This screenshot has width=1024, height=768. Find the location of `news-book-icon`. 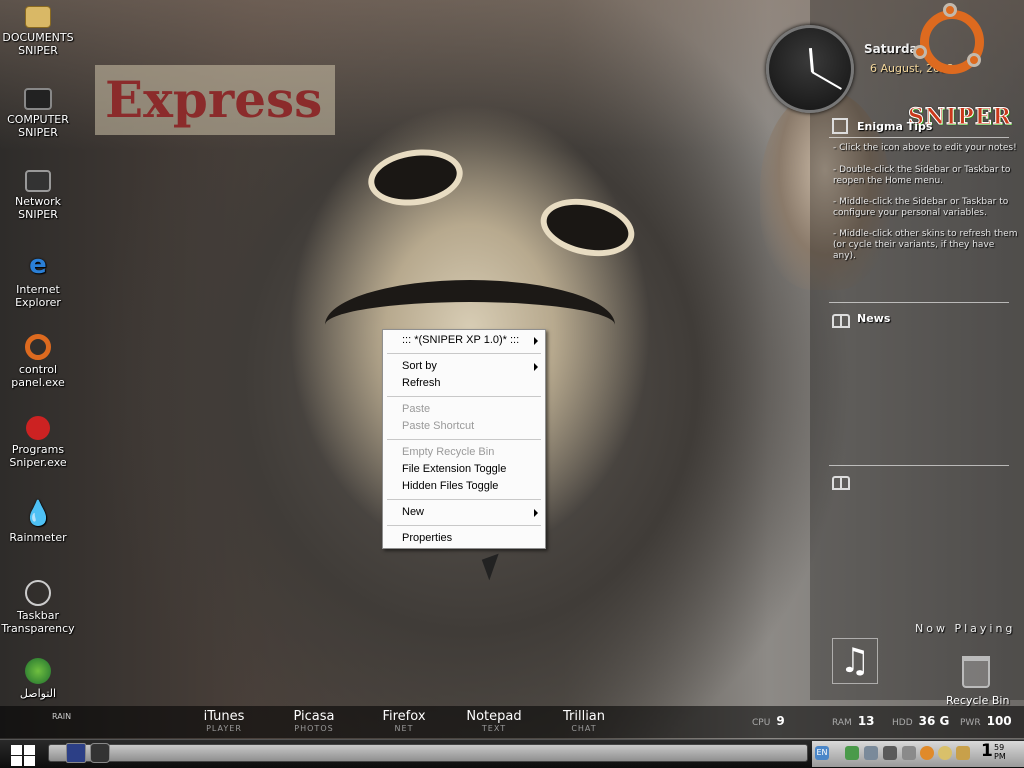

news-book-icon is located at coordinates (841, 321).